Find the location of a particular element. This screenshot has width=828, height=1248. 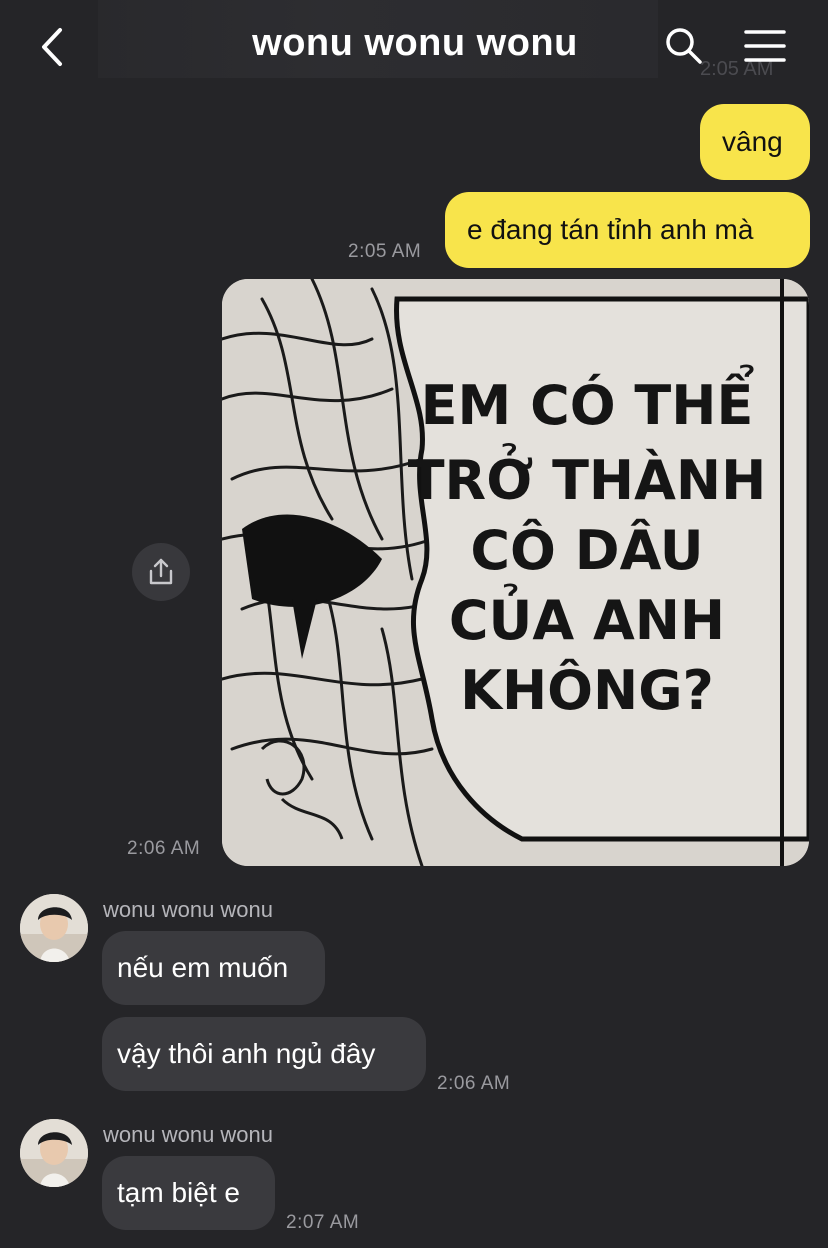

share-button is located at coordinates (161, 572).